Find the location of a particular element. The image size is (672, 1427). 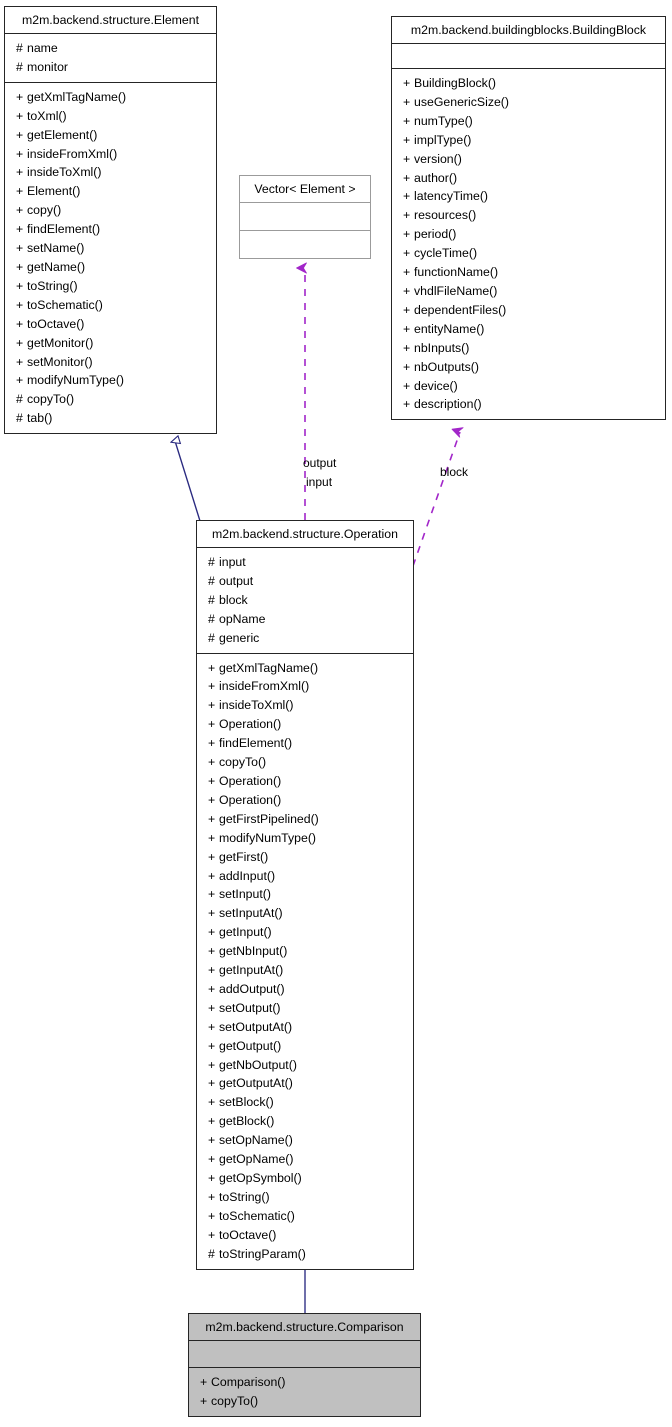

class-box-vector-element: Vector< Element > is located at coordinates (305, 217).